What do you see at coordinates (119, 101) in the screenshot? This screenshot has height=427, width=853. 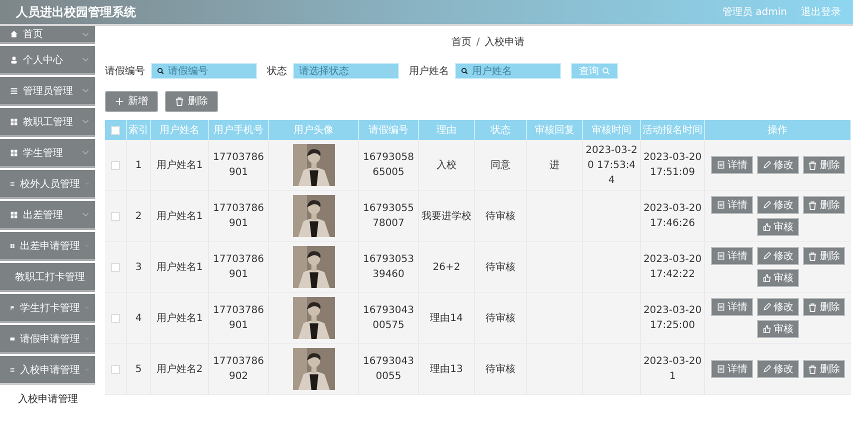 I see `plus-icon` at bounding box center [119, 101].